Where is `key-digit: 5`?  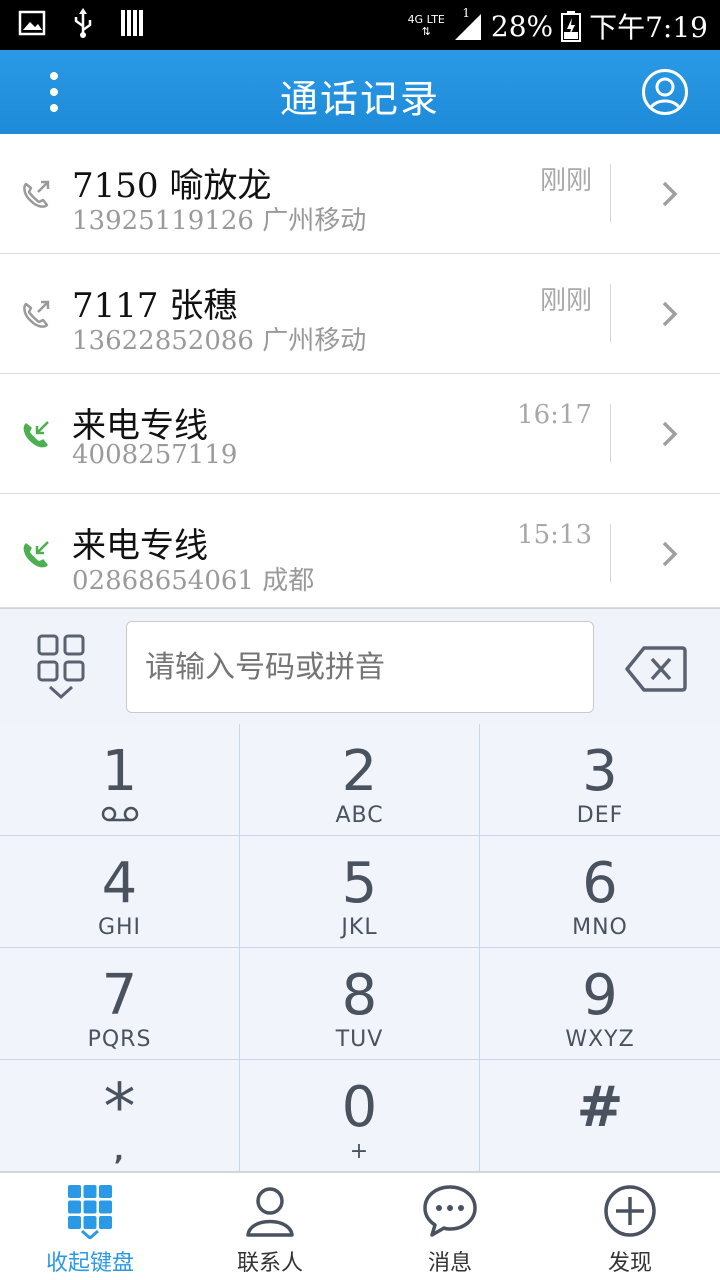
key-digit: 5 is located at coordinates (359, 883).